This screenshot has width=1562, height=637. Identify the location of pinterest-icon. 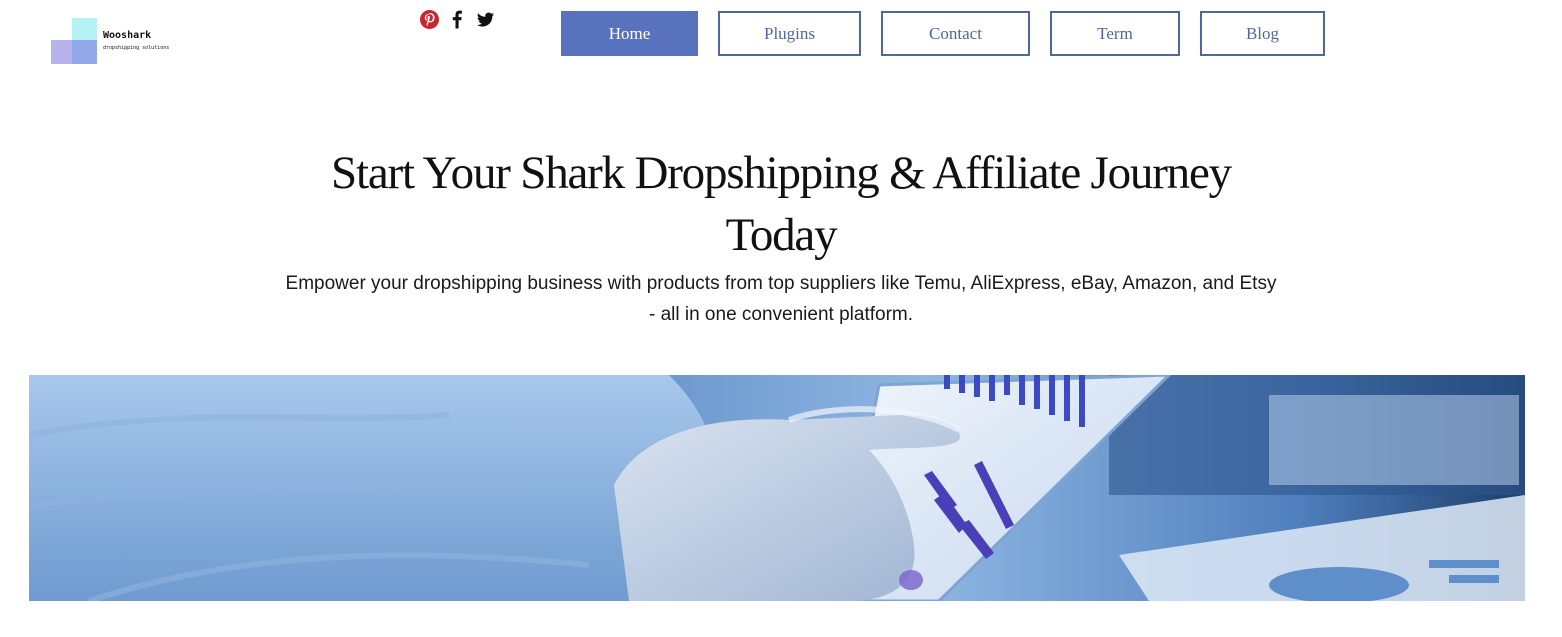
(429, 19).